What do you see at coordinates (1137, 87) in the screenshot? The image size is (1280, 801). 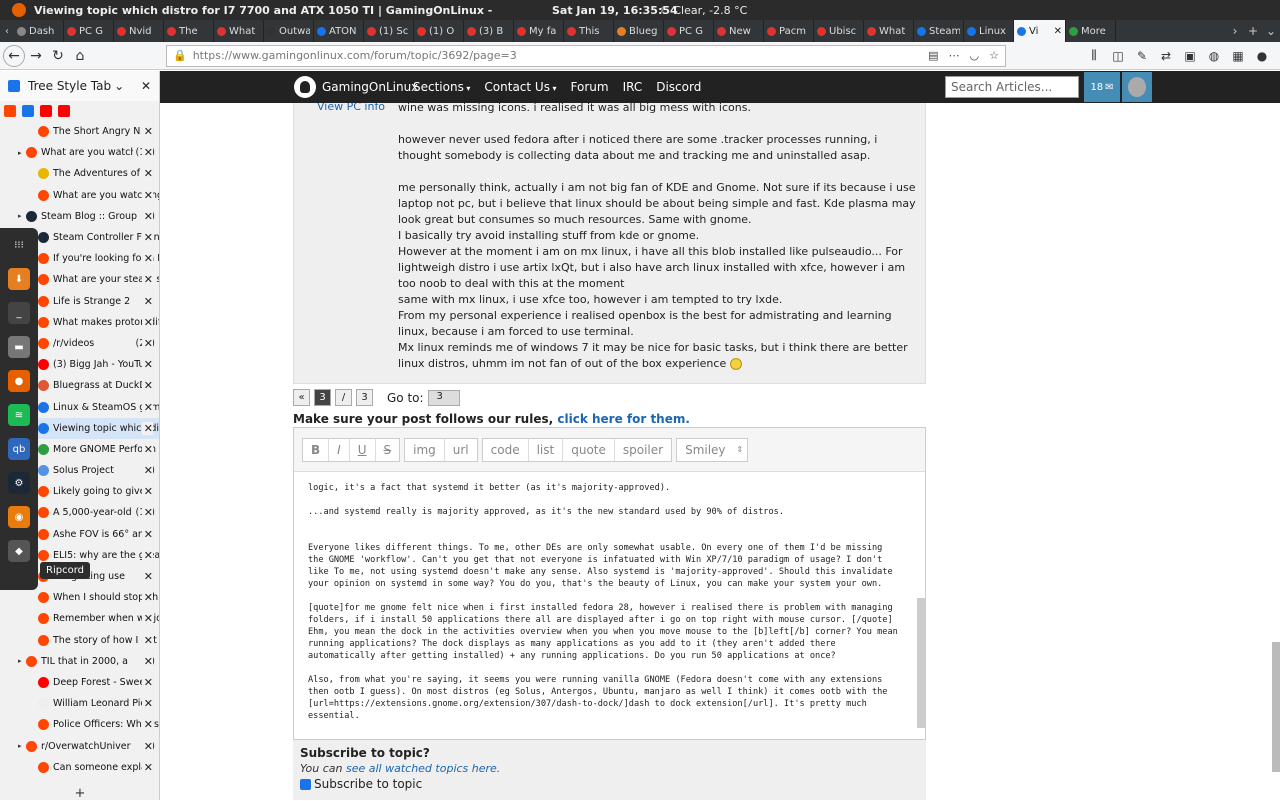 I see `user-avatar` at bounding box center [1137, 87].